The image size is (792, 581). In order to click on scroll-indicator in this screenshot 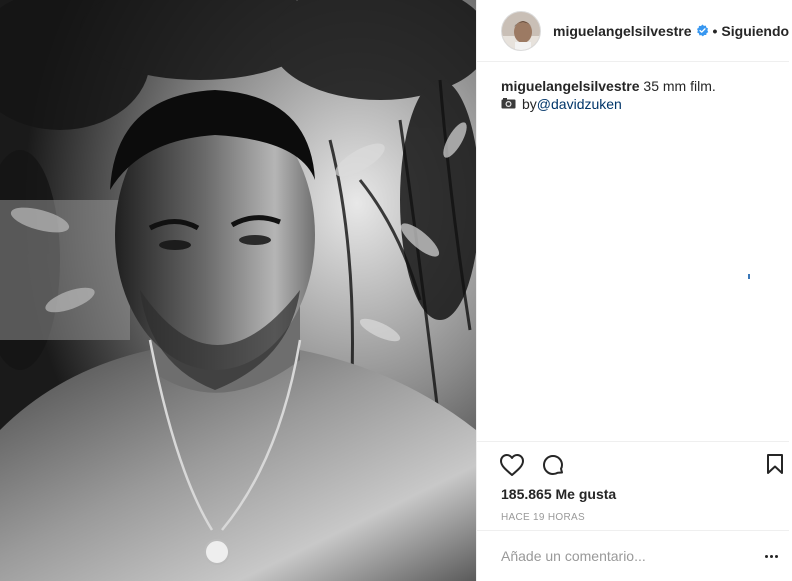, I will do `click(749, 276)`.